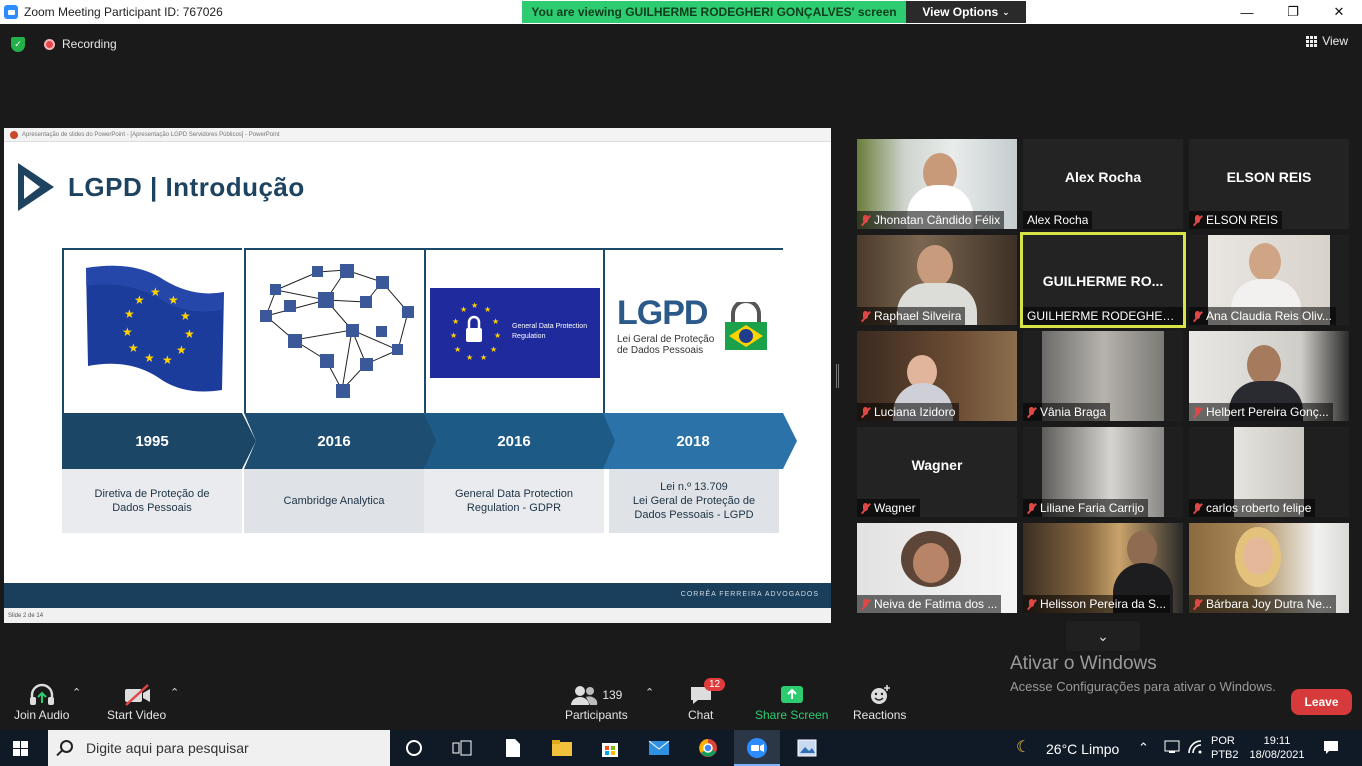 The image size is (1362, 766). I want to click on reactions-button: Reactions, so click(879, 702).